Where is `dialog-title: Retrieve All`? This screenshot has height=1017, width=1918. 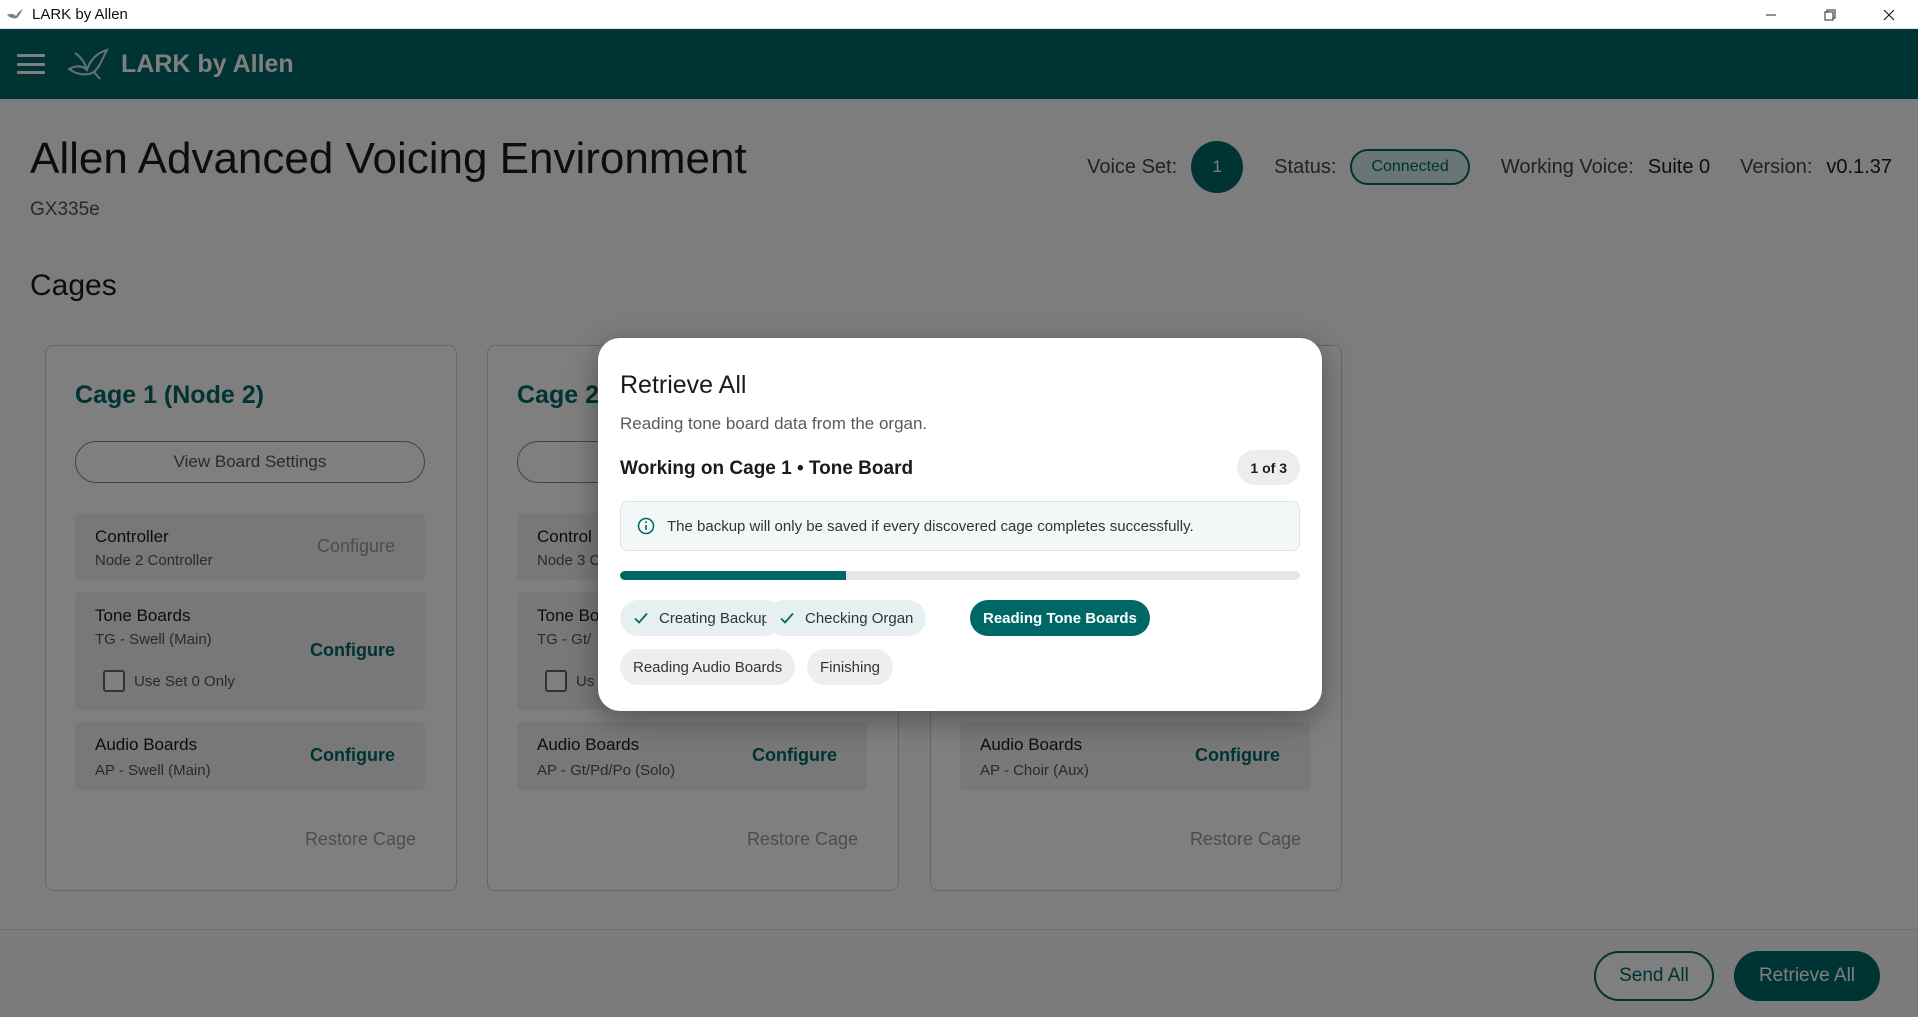
dialog-title: Retrieve All is located at coordinates (683, 385).